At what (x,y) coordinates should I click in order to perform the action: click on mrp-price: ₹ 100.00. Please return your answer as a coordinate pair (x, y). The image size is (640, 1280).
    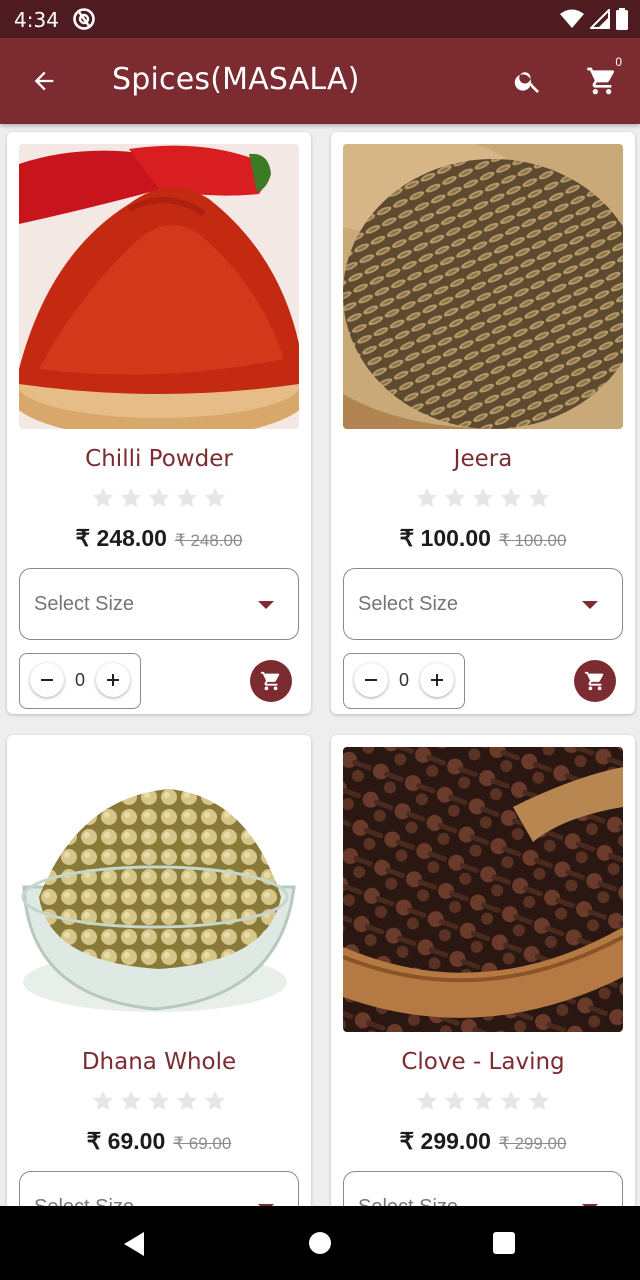
    Looking at the image, I should click on (532, 540).